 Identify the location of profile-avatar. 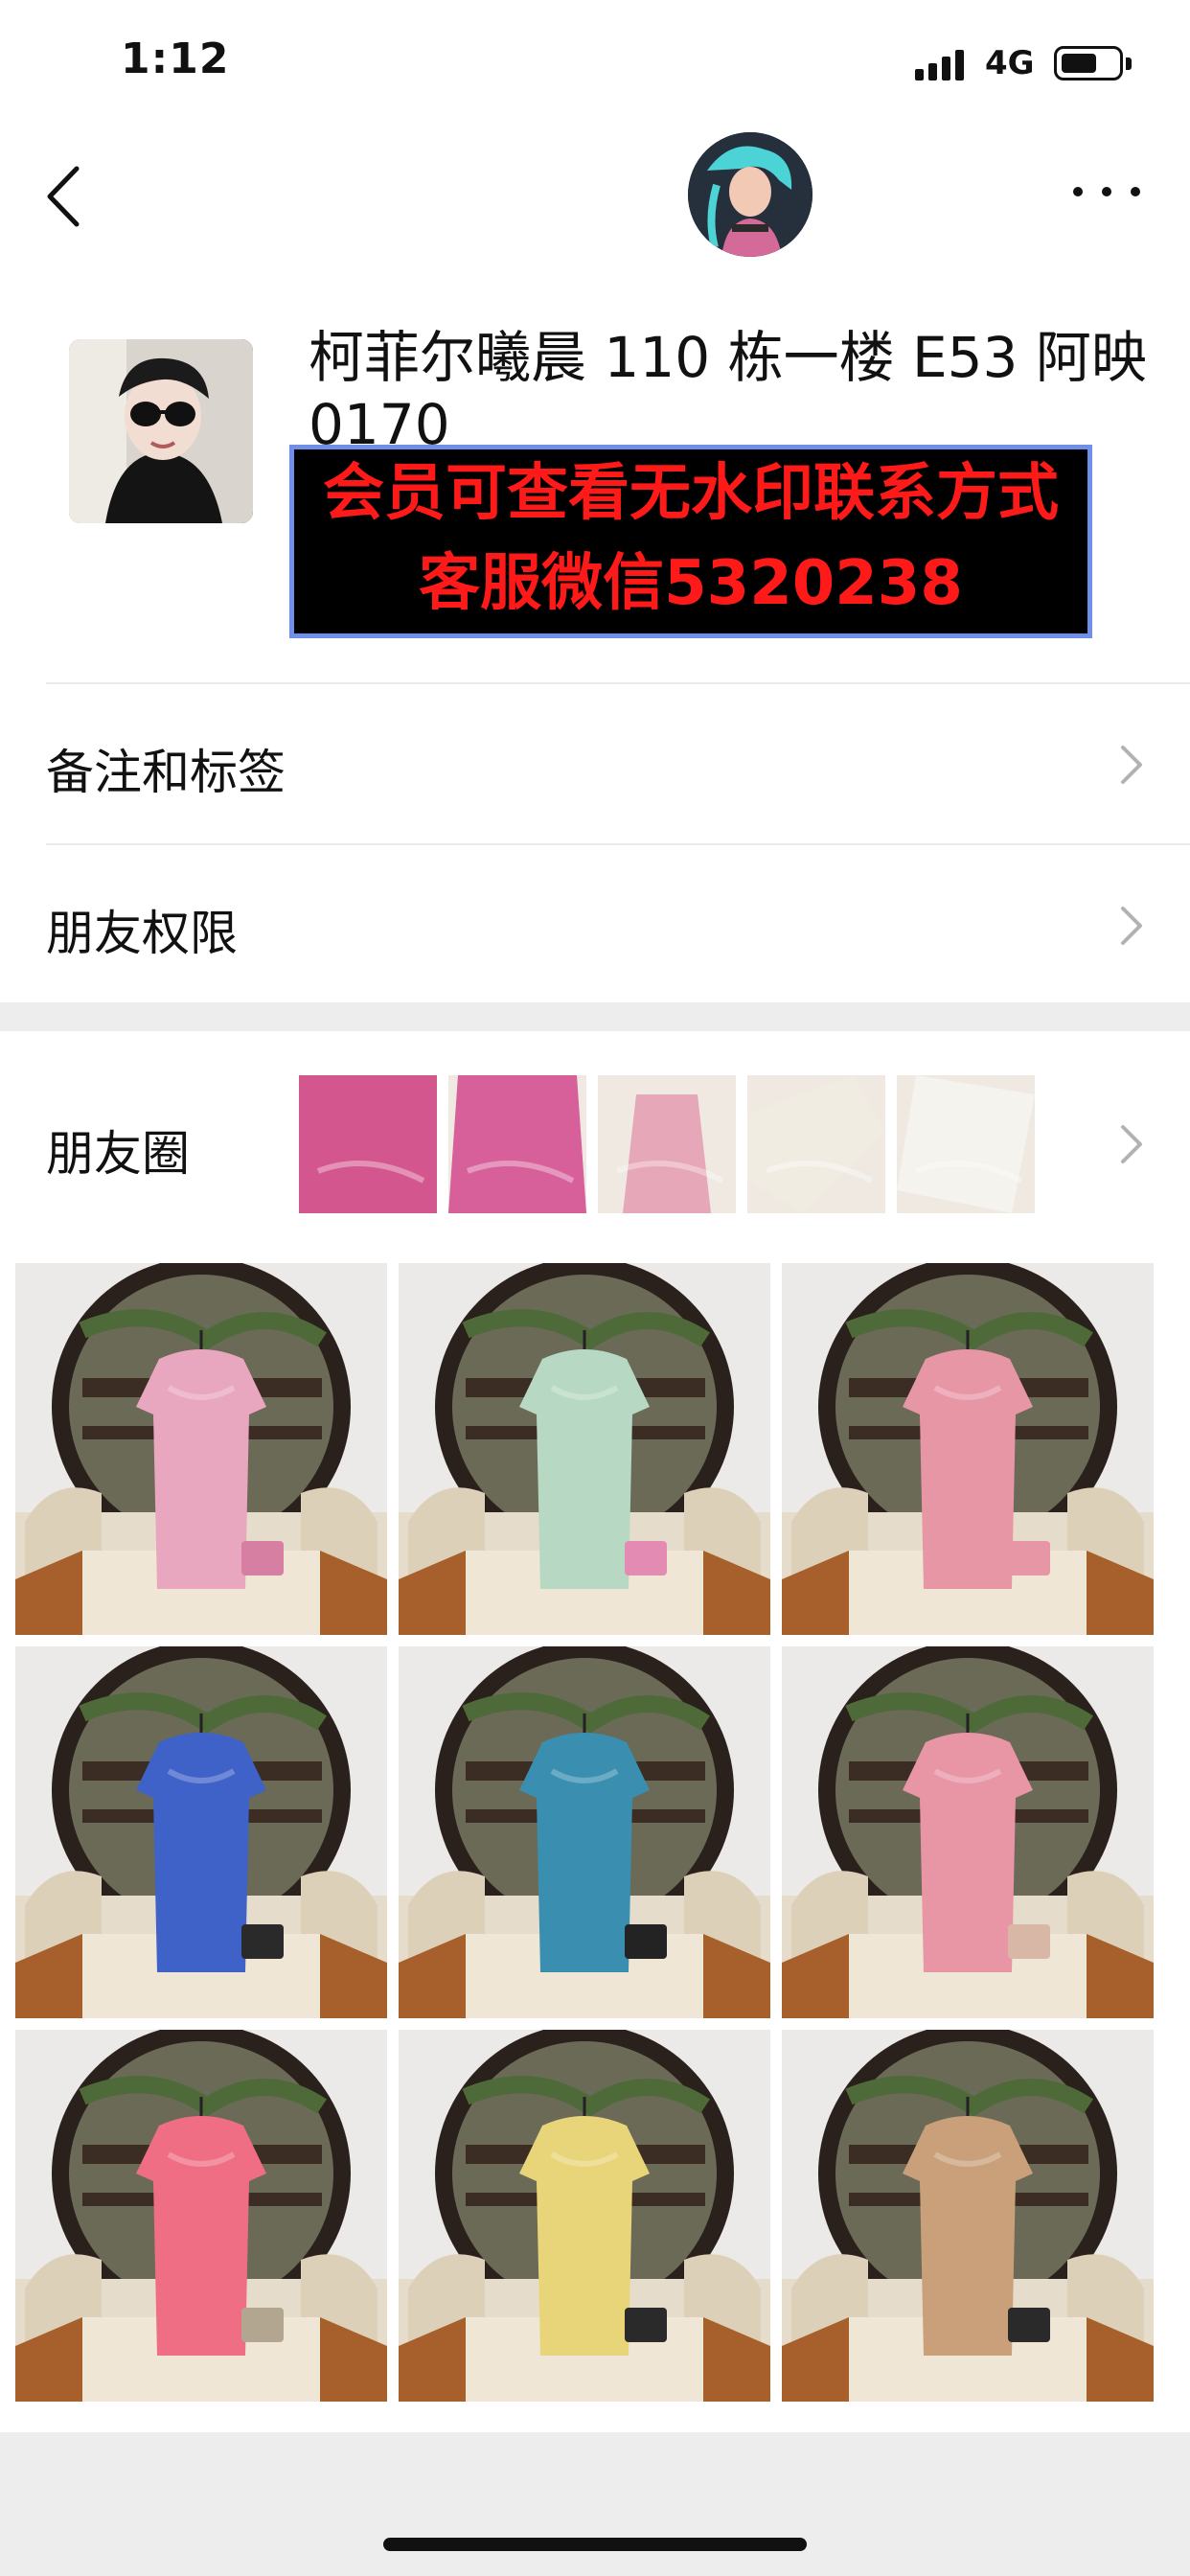
(161, 431).